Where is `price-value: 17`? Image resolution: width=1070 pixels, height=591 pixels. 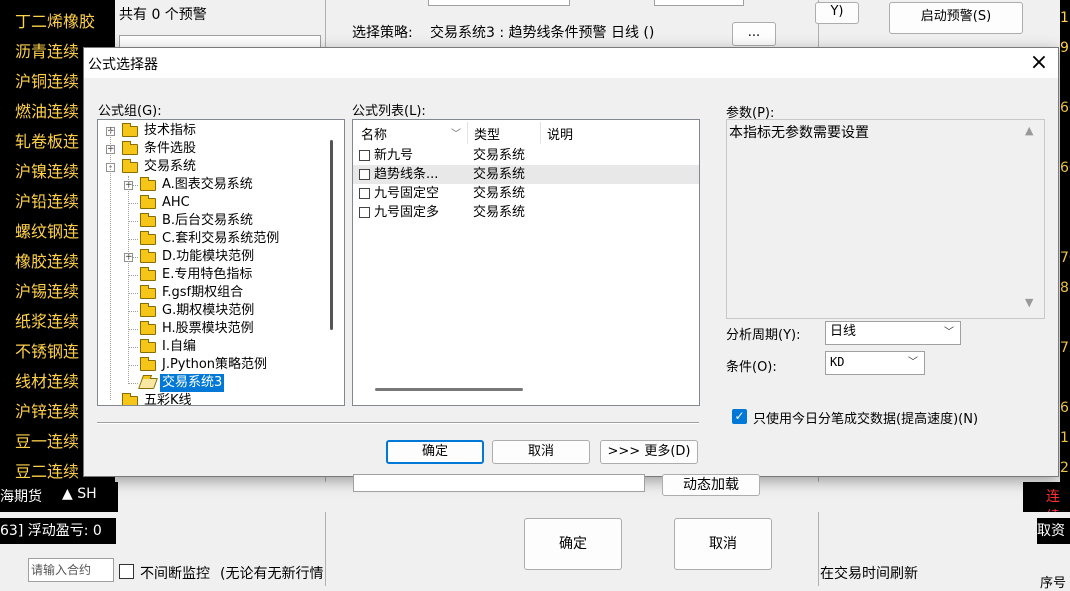
price-value: 17 is located at coordinates (1065, 438).